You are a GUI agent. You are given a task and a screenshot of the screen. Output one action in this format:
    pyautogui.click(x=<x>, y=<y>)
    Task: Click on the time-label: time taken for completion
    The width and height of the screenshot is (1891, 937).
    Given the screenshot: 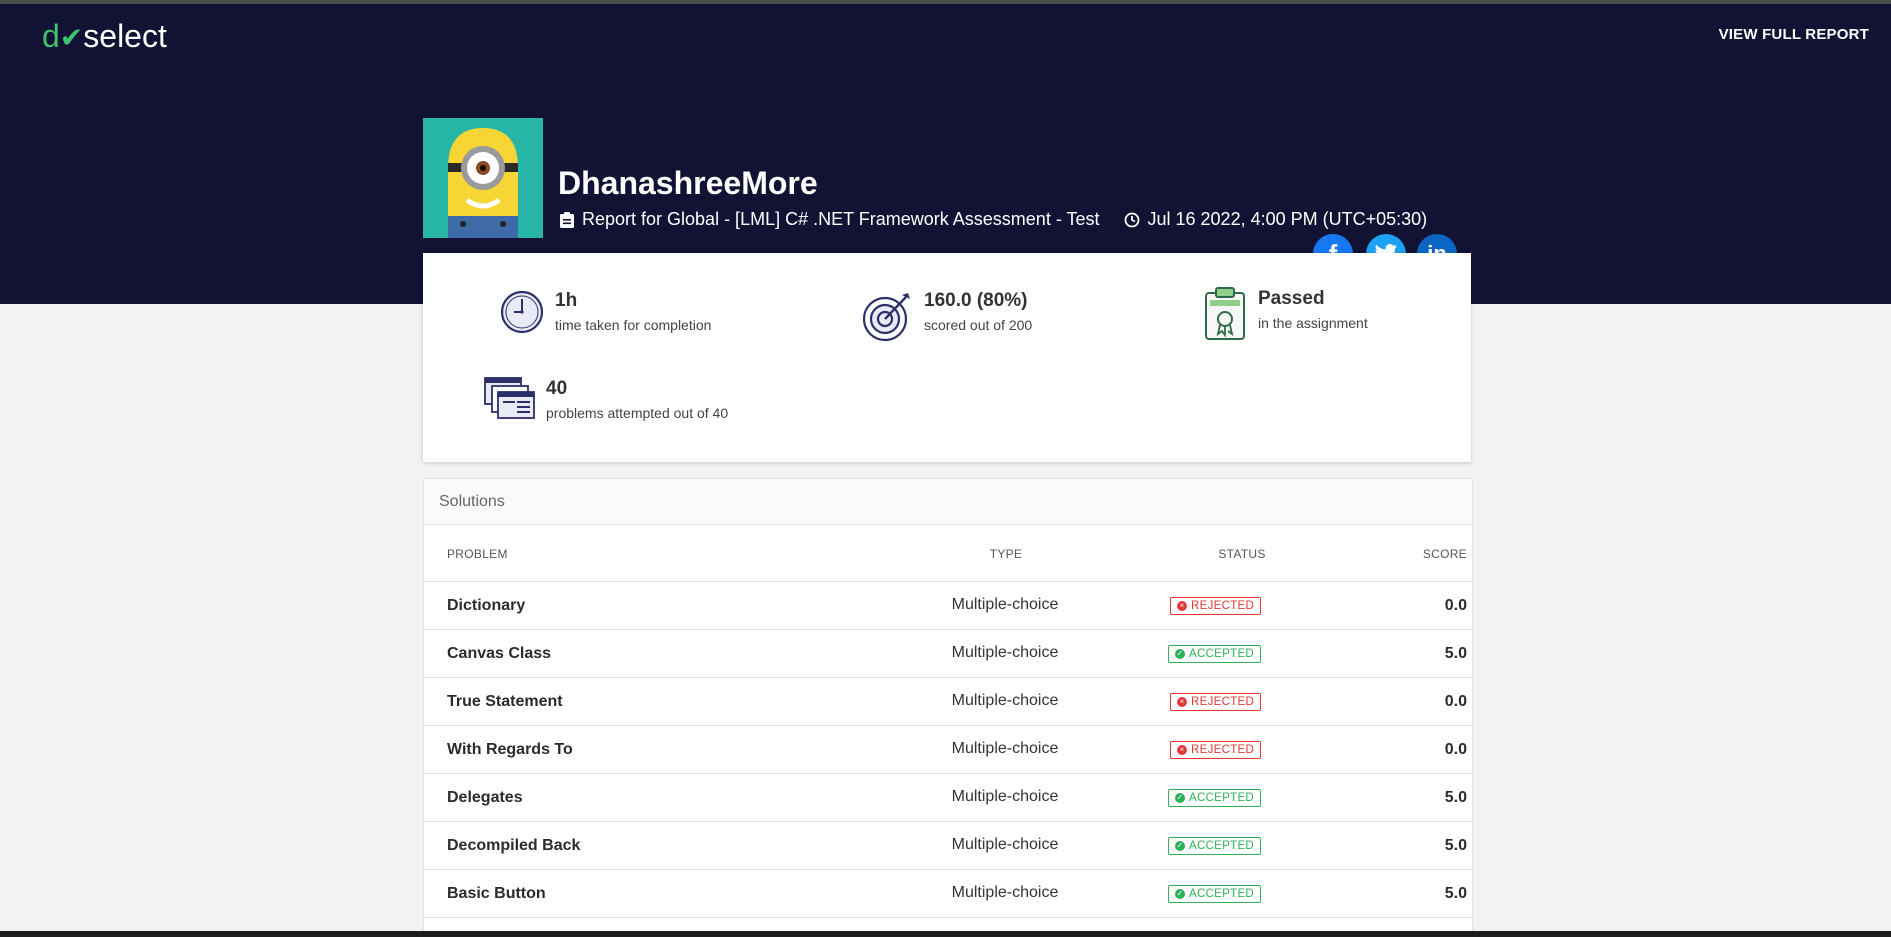 What is the action you would take?
    pyautogui.click(x=633, y=325)
    